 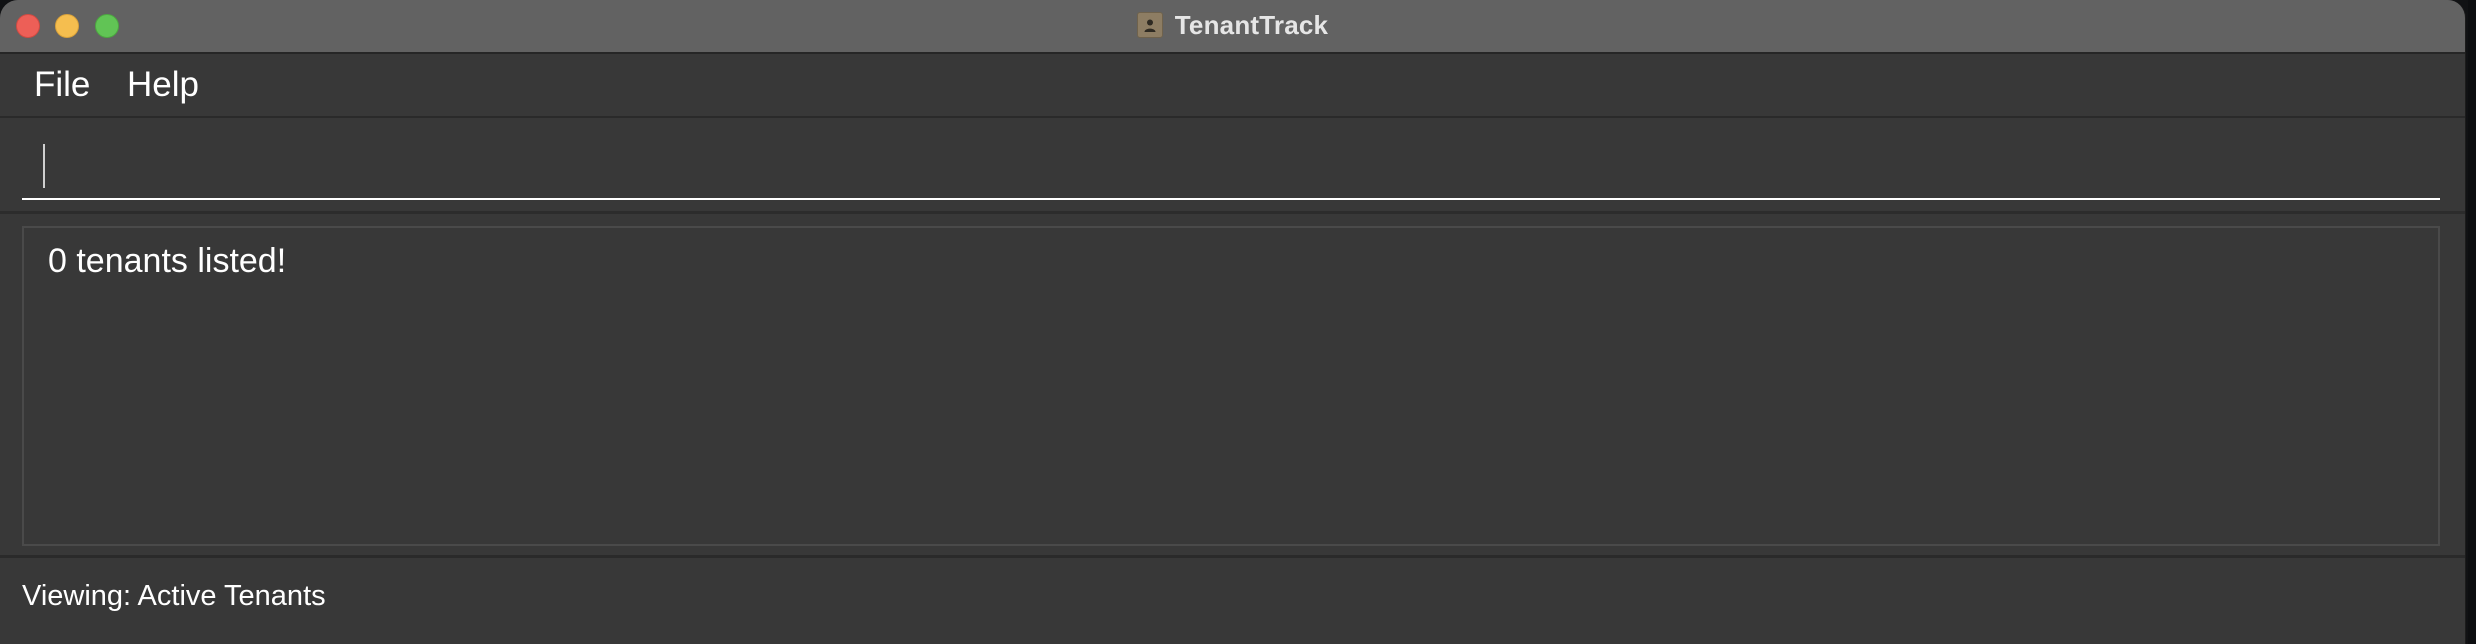 I want to click on title-bar: TenantTrack, so click(x=1232, y=27).